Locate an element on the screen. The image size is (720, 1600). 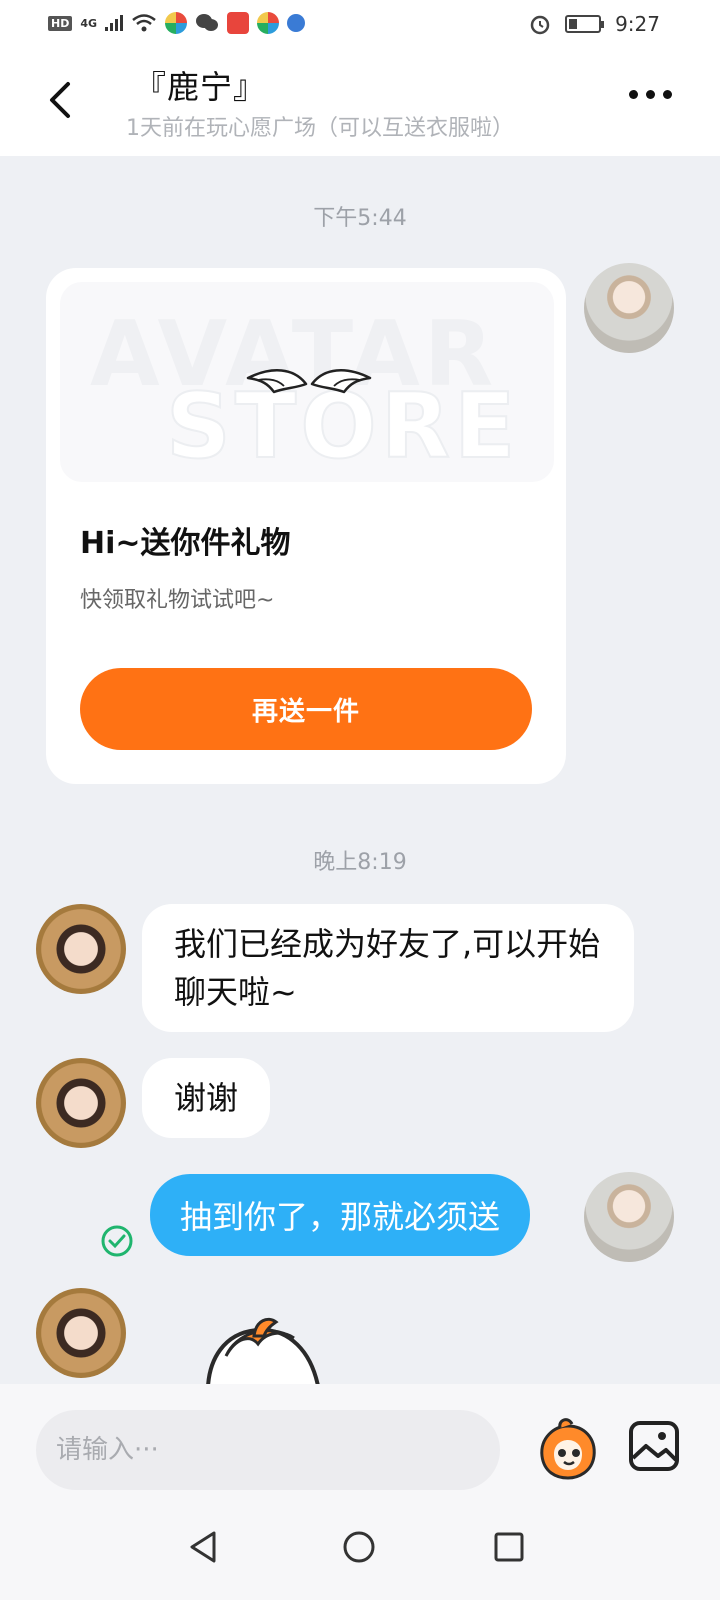
status-bar: HD 4G 9:27 is located at coordinates (360, 24).